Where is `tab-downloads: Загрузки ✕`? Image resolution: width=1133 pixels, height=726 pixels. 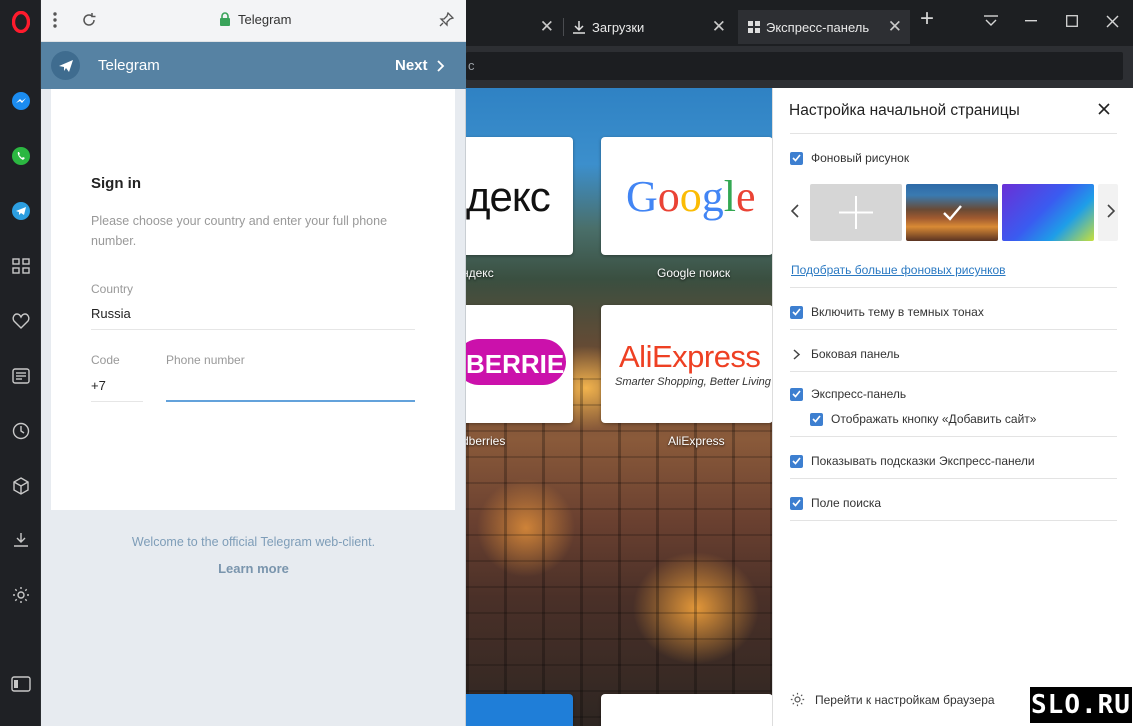 tab-downloads: Загрузки ✕ is located at coordinates (649, 27).